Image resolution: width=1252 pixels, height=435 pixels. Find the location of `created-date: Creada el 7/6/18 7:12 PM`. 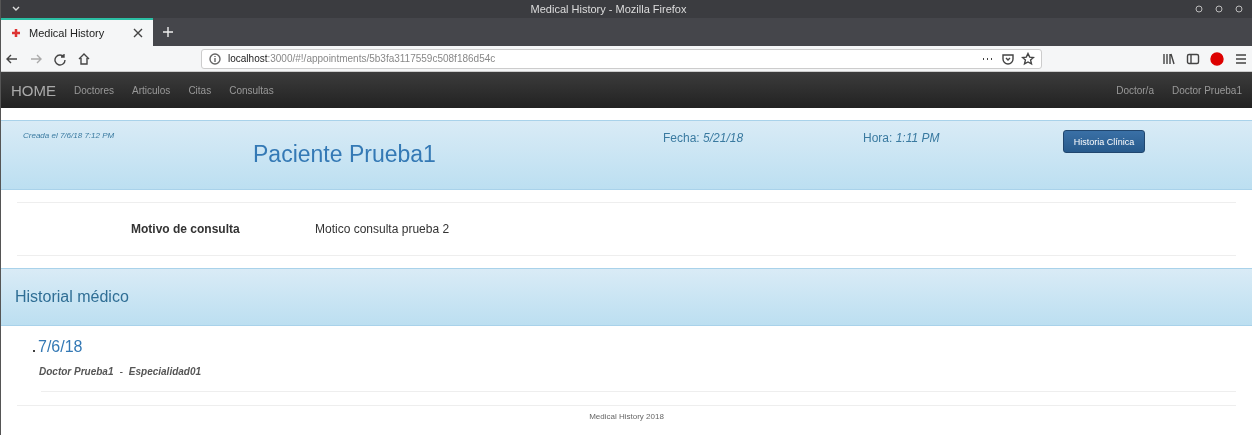

created-date: Creada el 7/6/18 7:12 PM is located at coordinates (69, 136).